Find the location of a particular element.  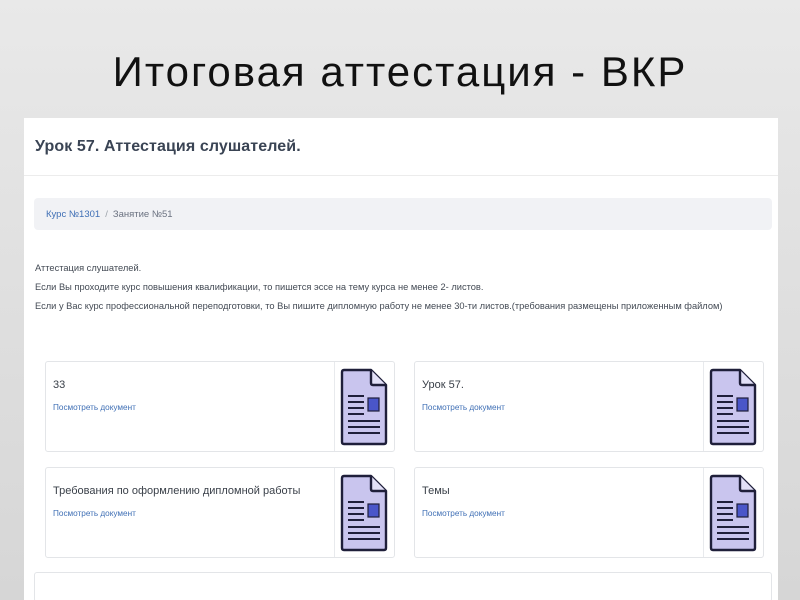

document-title: 33 is located at coordinates (59, 385).